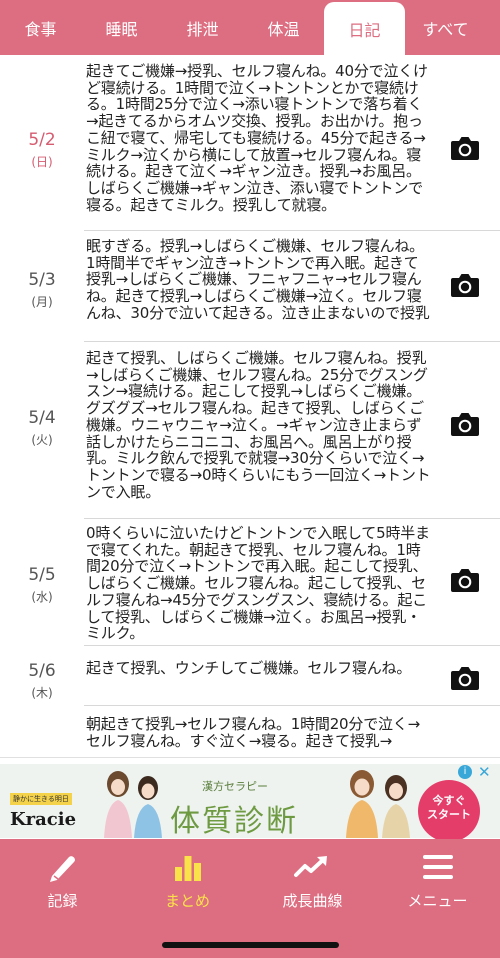 The height and width of the screenshot is (958, 500). I want to click on entry-date: 5/3 (月), so click(42, 289).